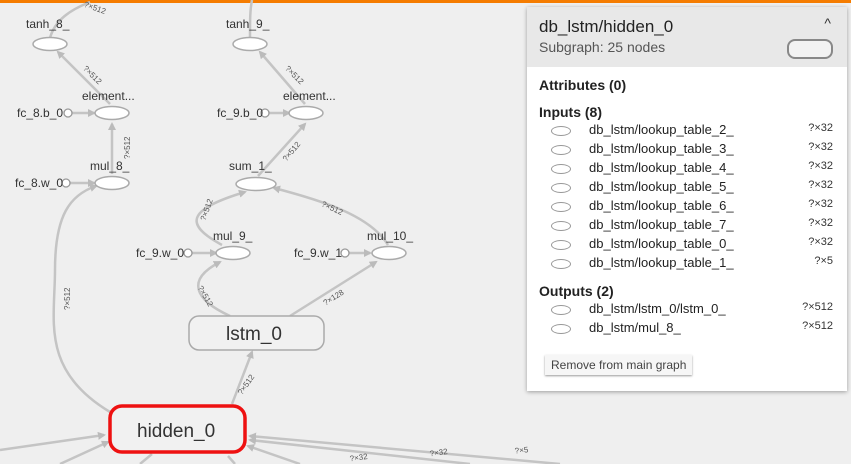 Image resolution: width=851 pixels, height=464 pixels. I want to click on svg-text: mul_8_, so click(110, 166).